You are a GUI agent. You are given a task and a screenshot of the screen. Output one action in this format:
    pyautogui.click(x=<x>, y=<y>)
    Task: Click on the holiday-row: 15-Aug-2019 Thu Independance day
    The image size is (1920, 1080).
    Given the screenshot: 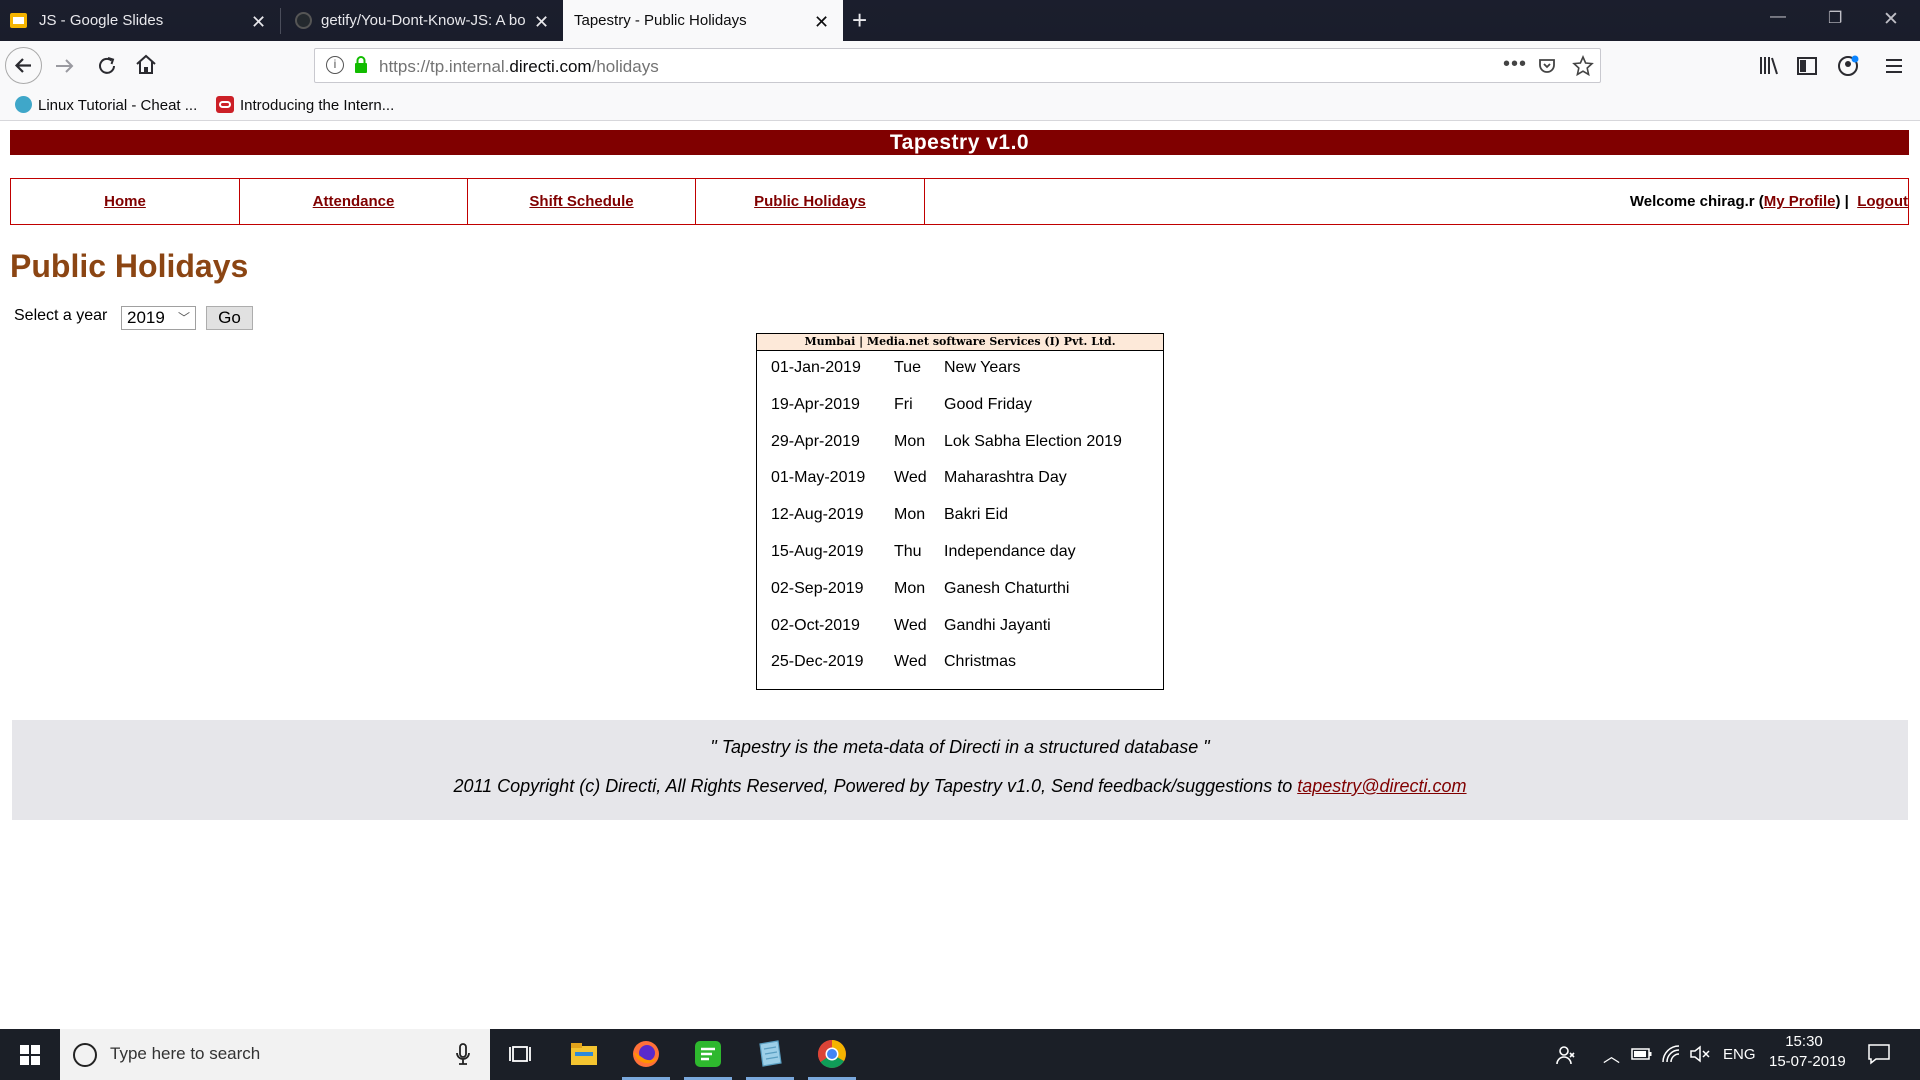 What is the action you would take?
    pyautogui.click(x=960, y=552)
    